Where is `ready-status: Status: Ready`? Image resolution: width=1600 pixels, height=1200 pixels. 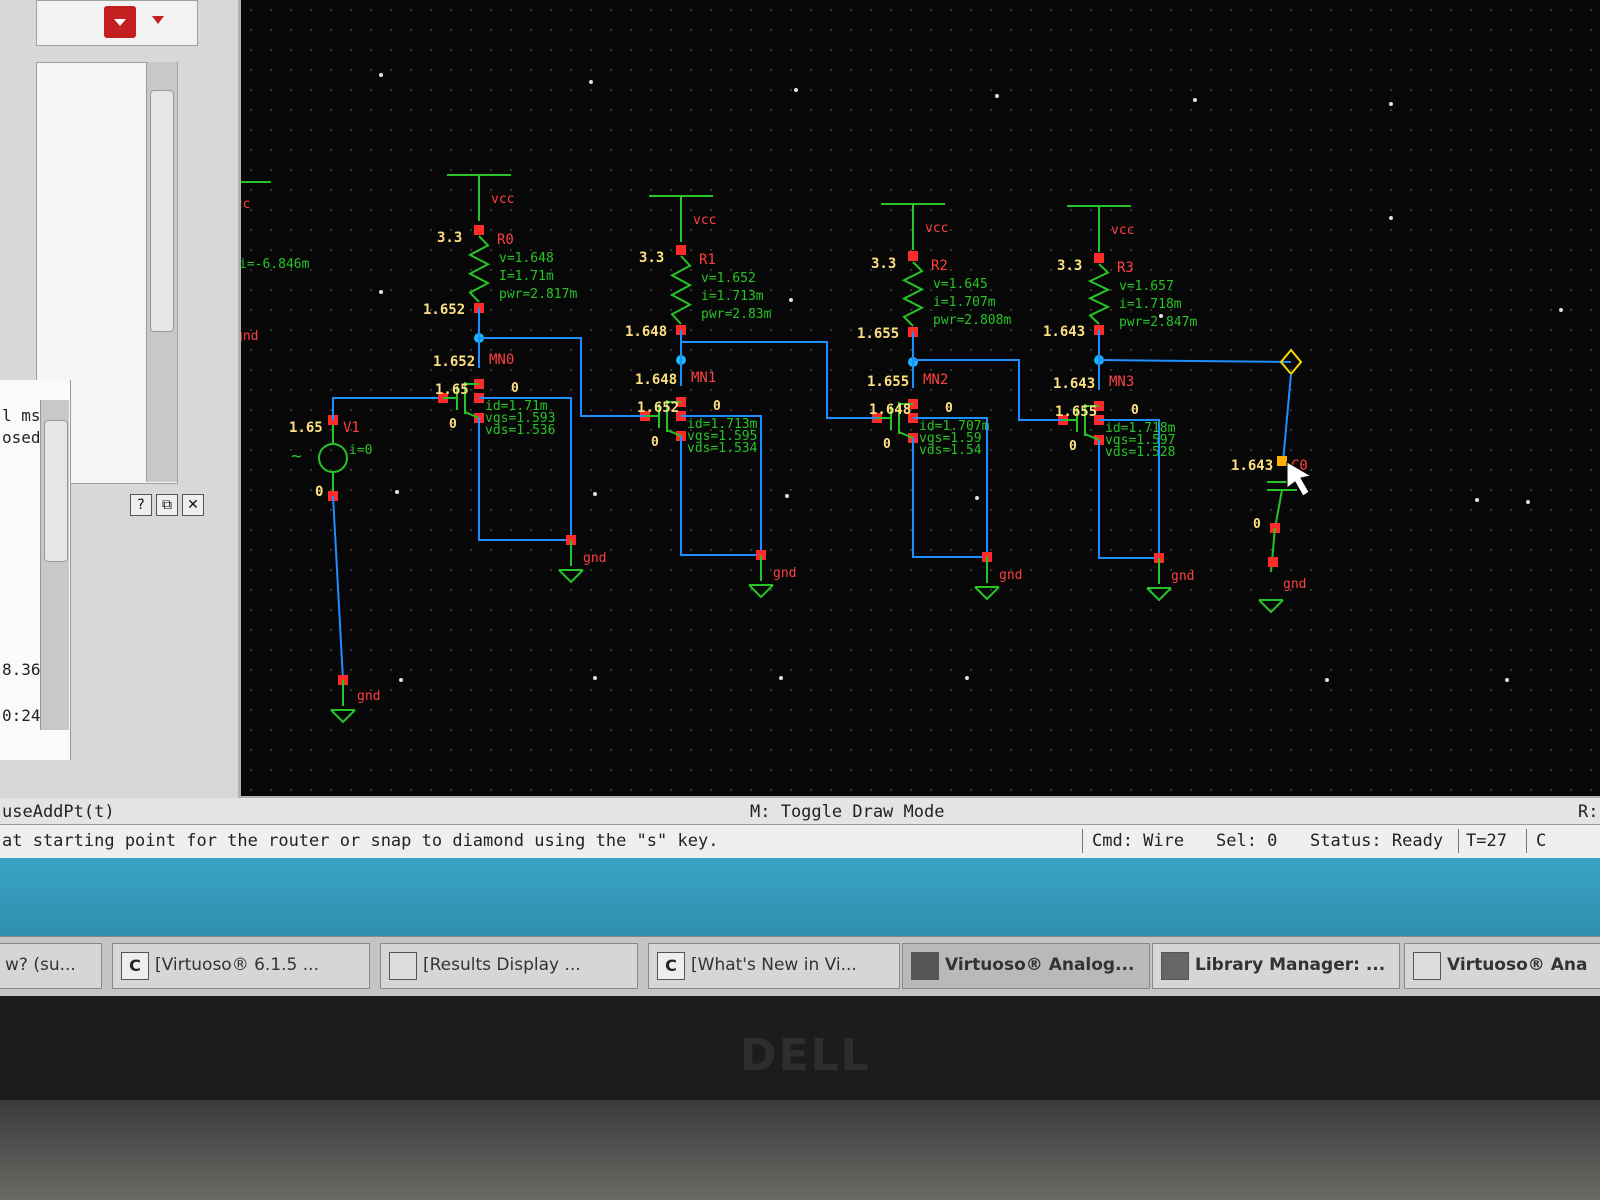
ready-status: Status: Ready is located at coordinates (1377, 841).